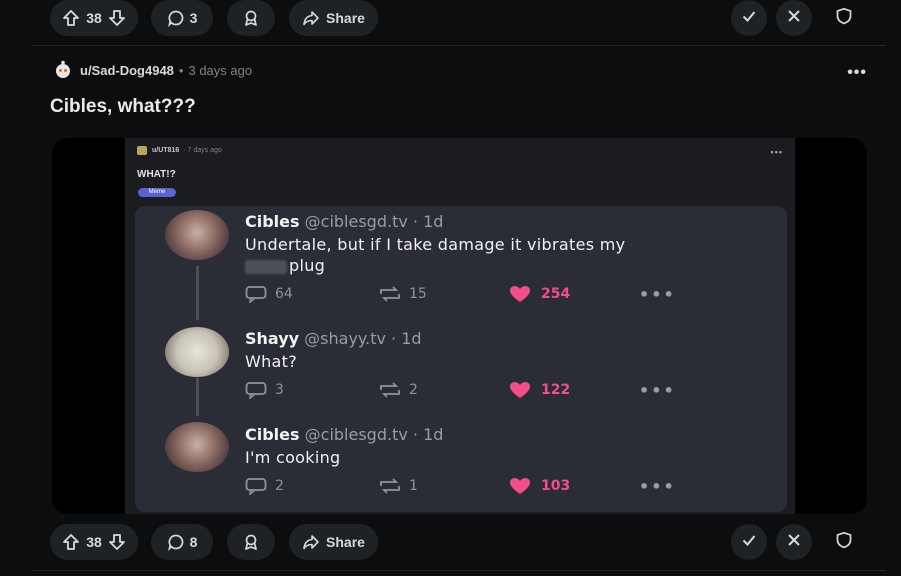 The image size is (901, 576). Describe the element at coordinates (475, 543) in the screenshot. I see `bottom-action-bar: 38 8 Share` at that location.